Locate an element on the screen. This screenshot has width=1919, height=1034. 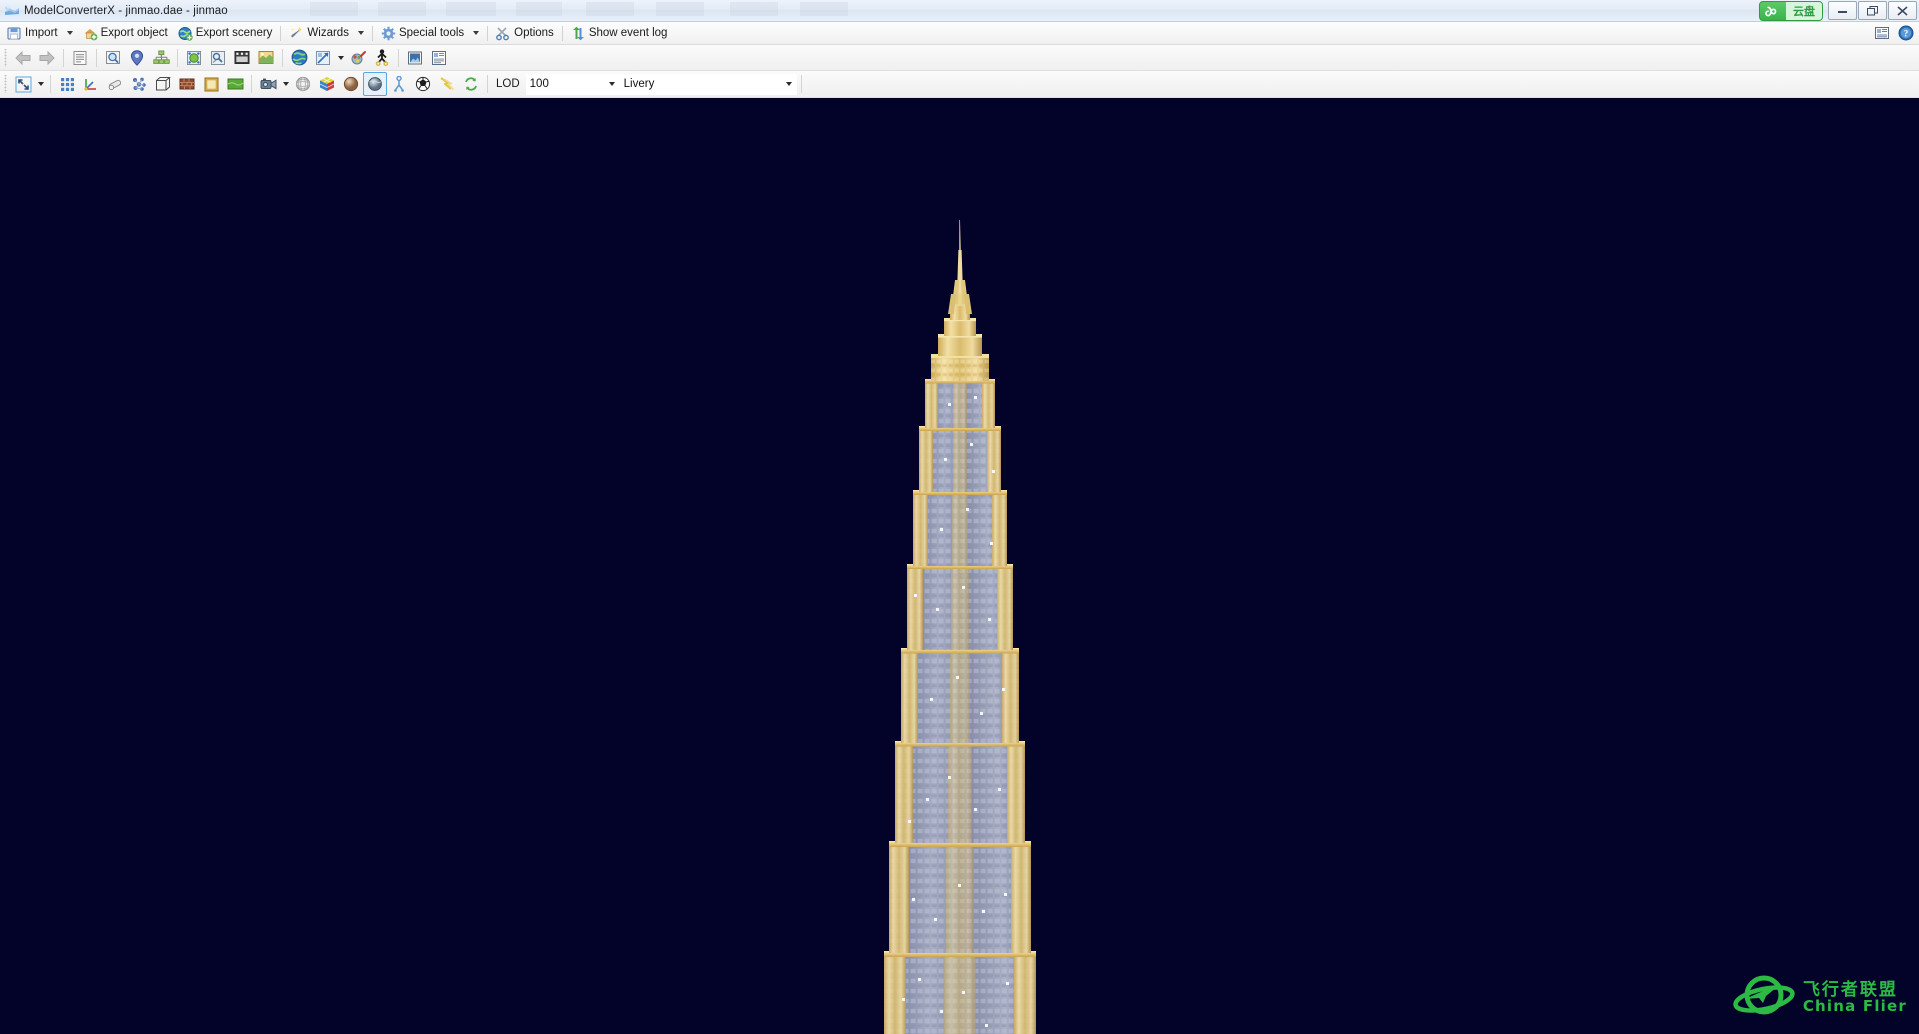
menu-show-event-log: Show event log is located at coordinates (619, 33).